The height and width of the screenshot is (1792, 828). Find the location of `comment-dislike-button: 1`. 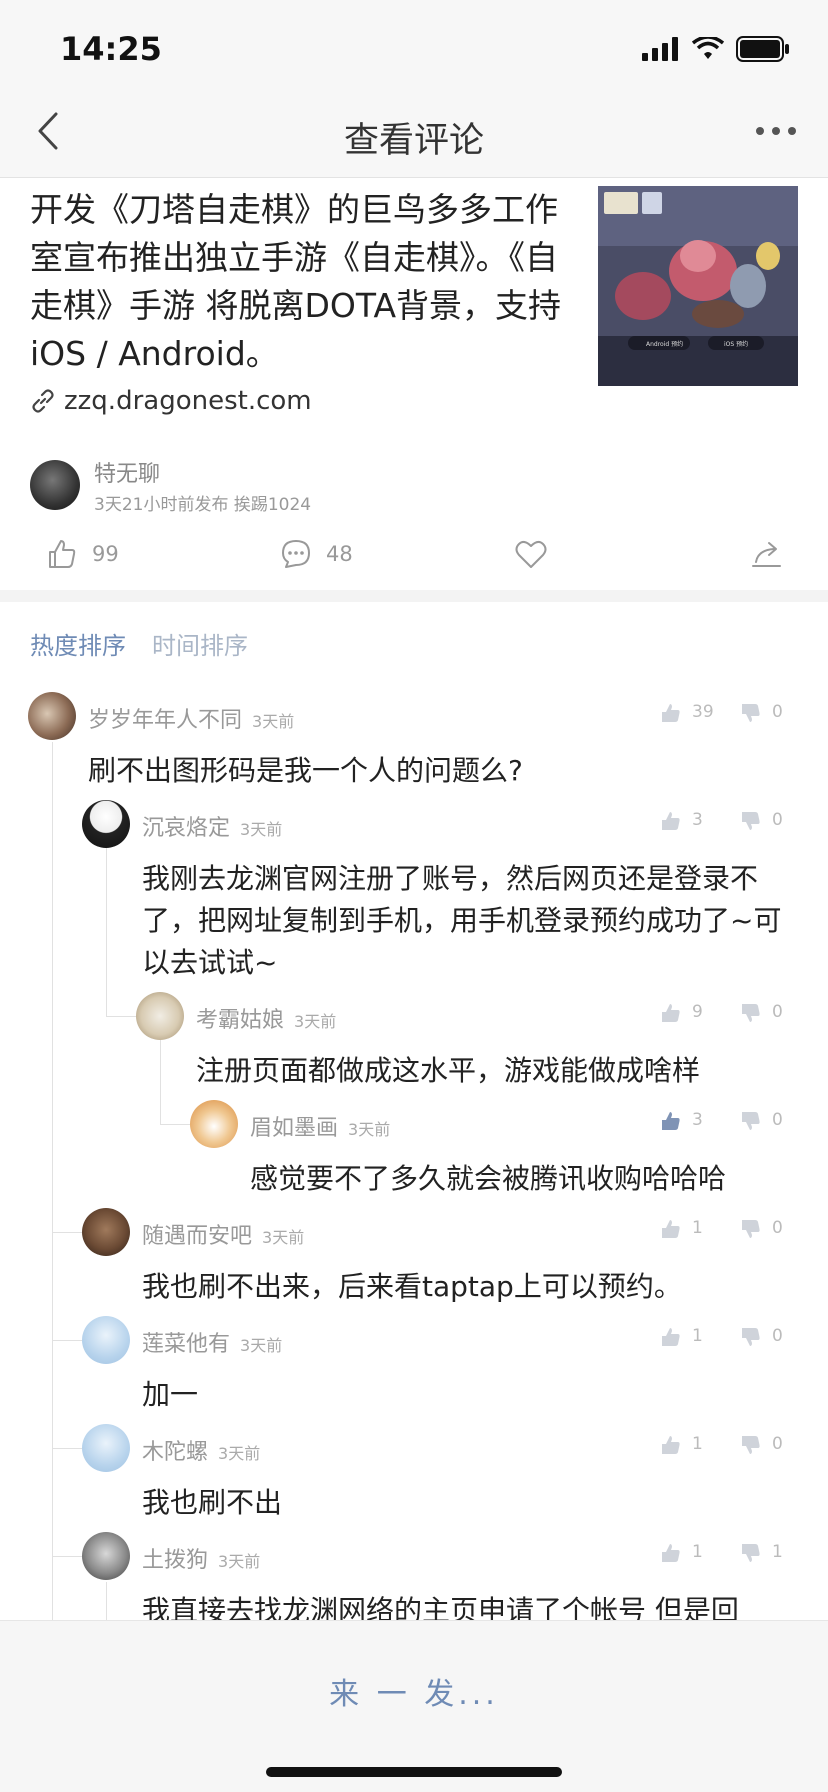

comment-dislike-button: 1 is located at coordinates (761, 1553).